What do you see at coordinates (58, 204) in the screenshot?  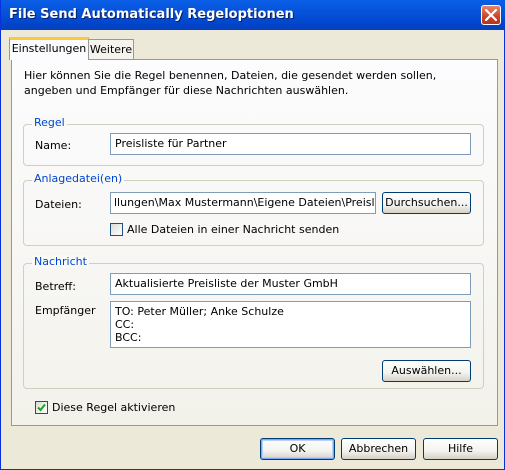 I see `dateien-label: Dateien:` at bounding box center [58, 204].